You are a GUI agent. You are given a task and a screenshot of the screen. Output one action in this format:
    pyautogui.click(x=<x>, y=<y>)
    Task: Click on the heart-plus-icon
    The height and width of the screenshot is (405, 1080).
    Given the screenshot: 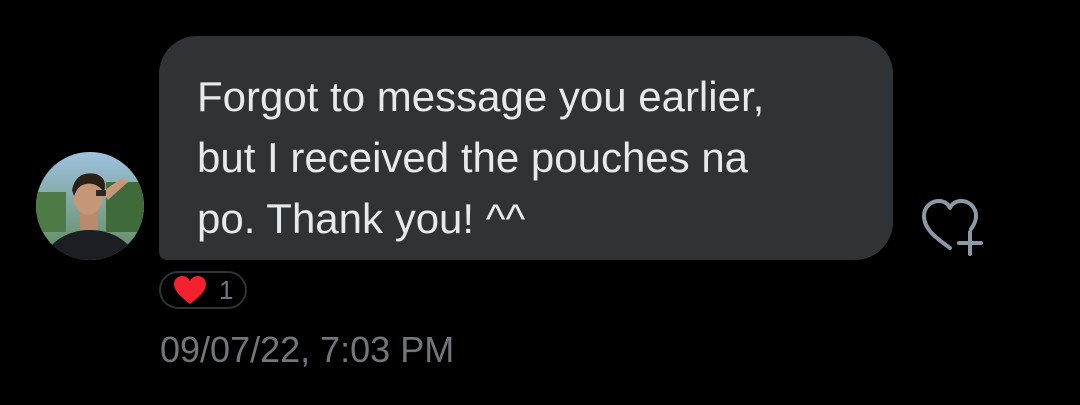 What is the action you would take?
    pyautogui.click(x=952, y=227)
    